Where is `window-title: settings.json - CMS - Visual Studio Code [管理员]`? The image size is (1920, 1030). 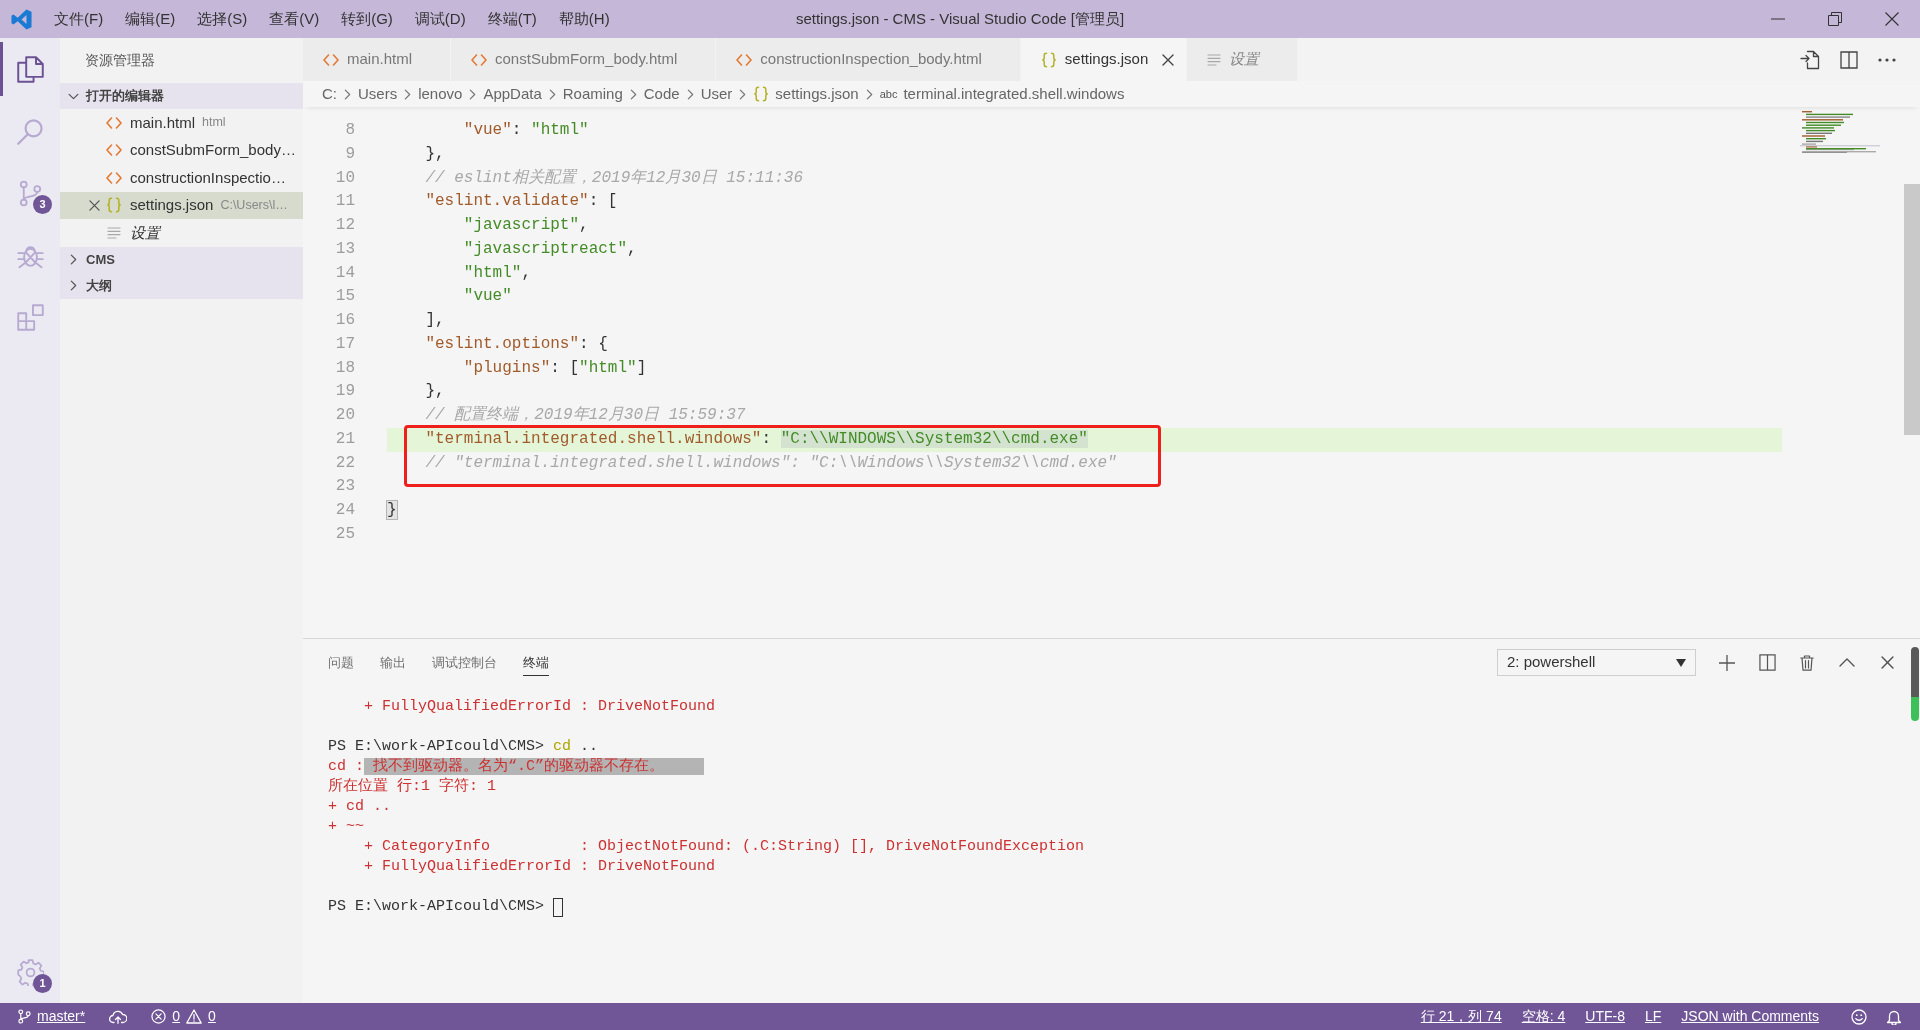
window-title: settings.json - CMS - Visual Studio Code [管理员] is located at coordinates (960, 18).